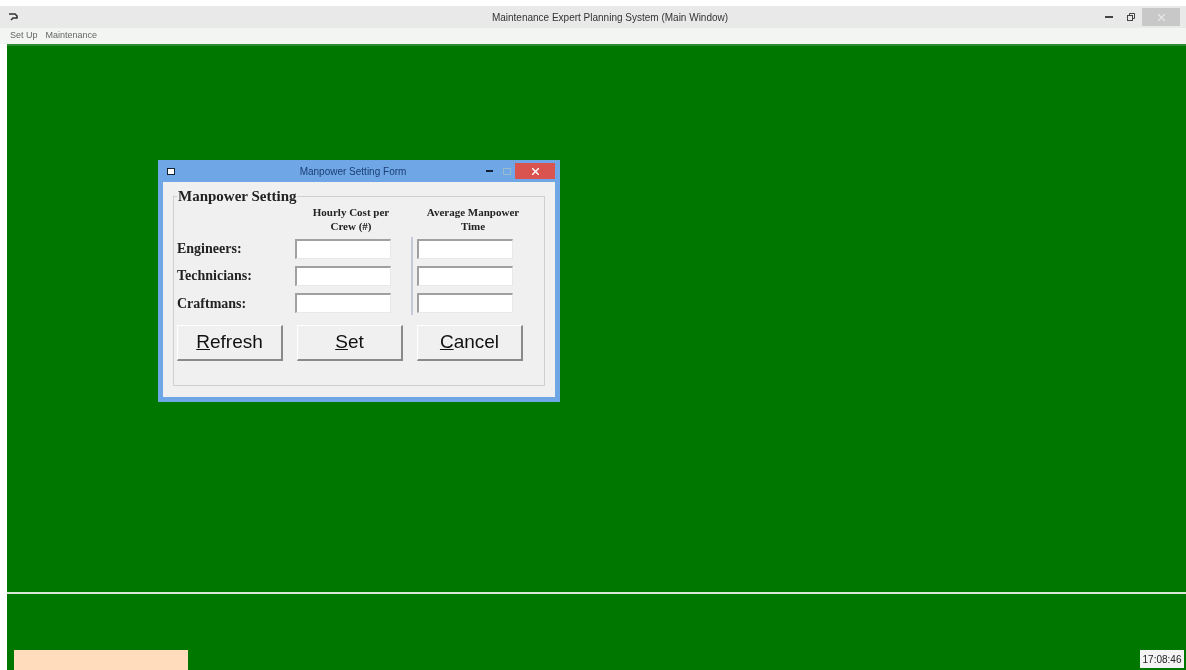 This screenshot has width=1186, height=670. I want to click on restore-icon, so click(1131, 17).